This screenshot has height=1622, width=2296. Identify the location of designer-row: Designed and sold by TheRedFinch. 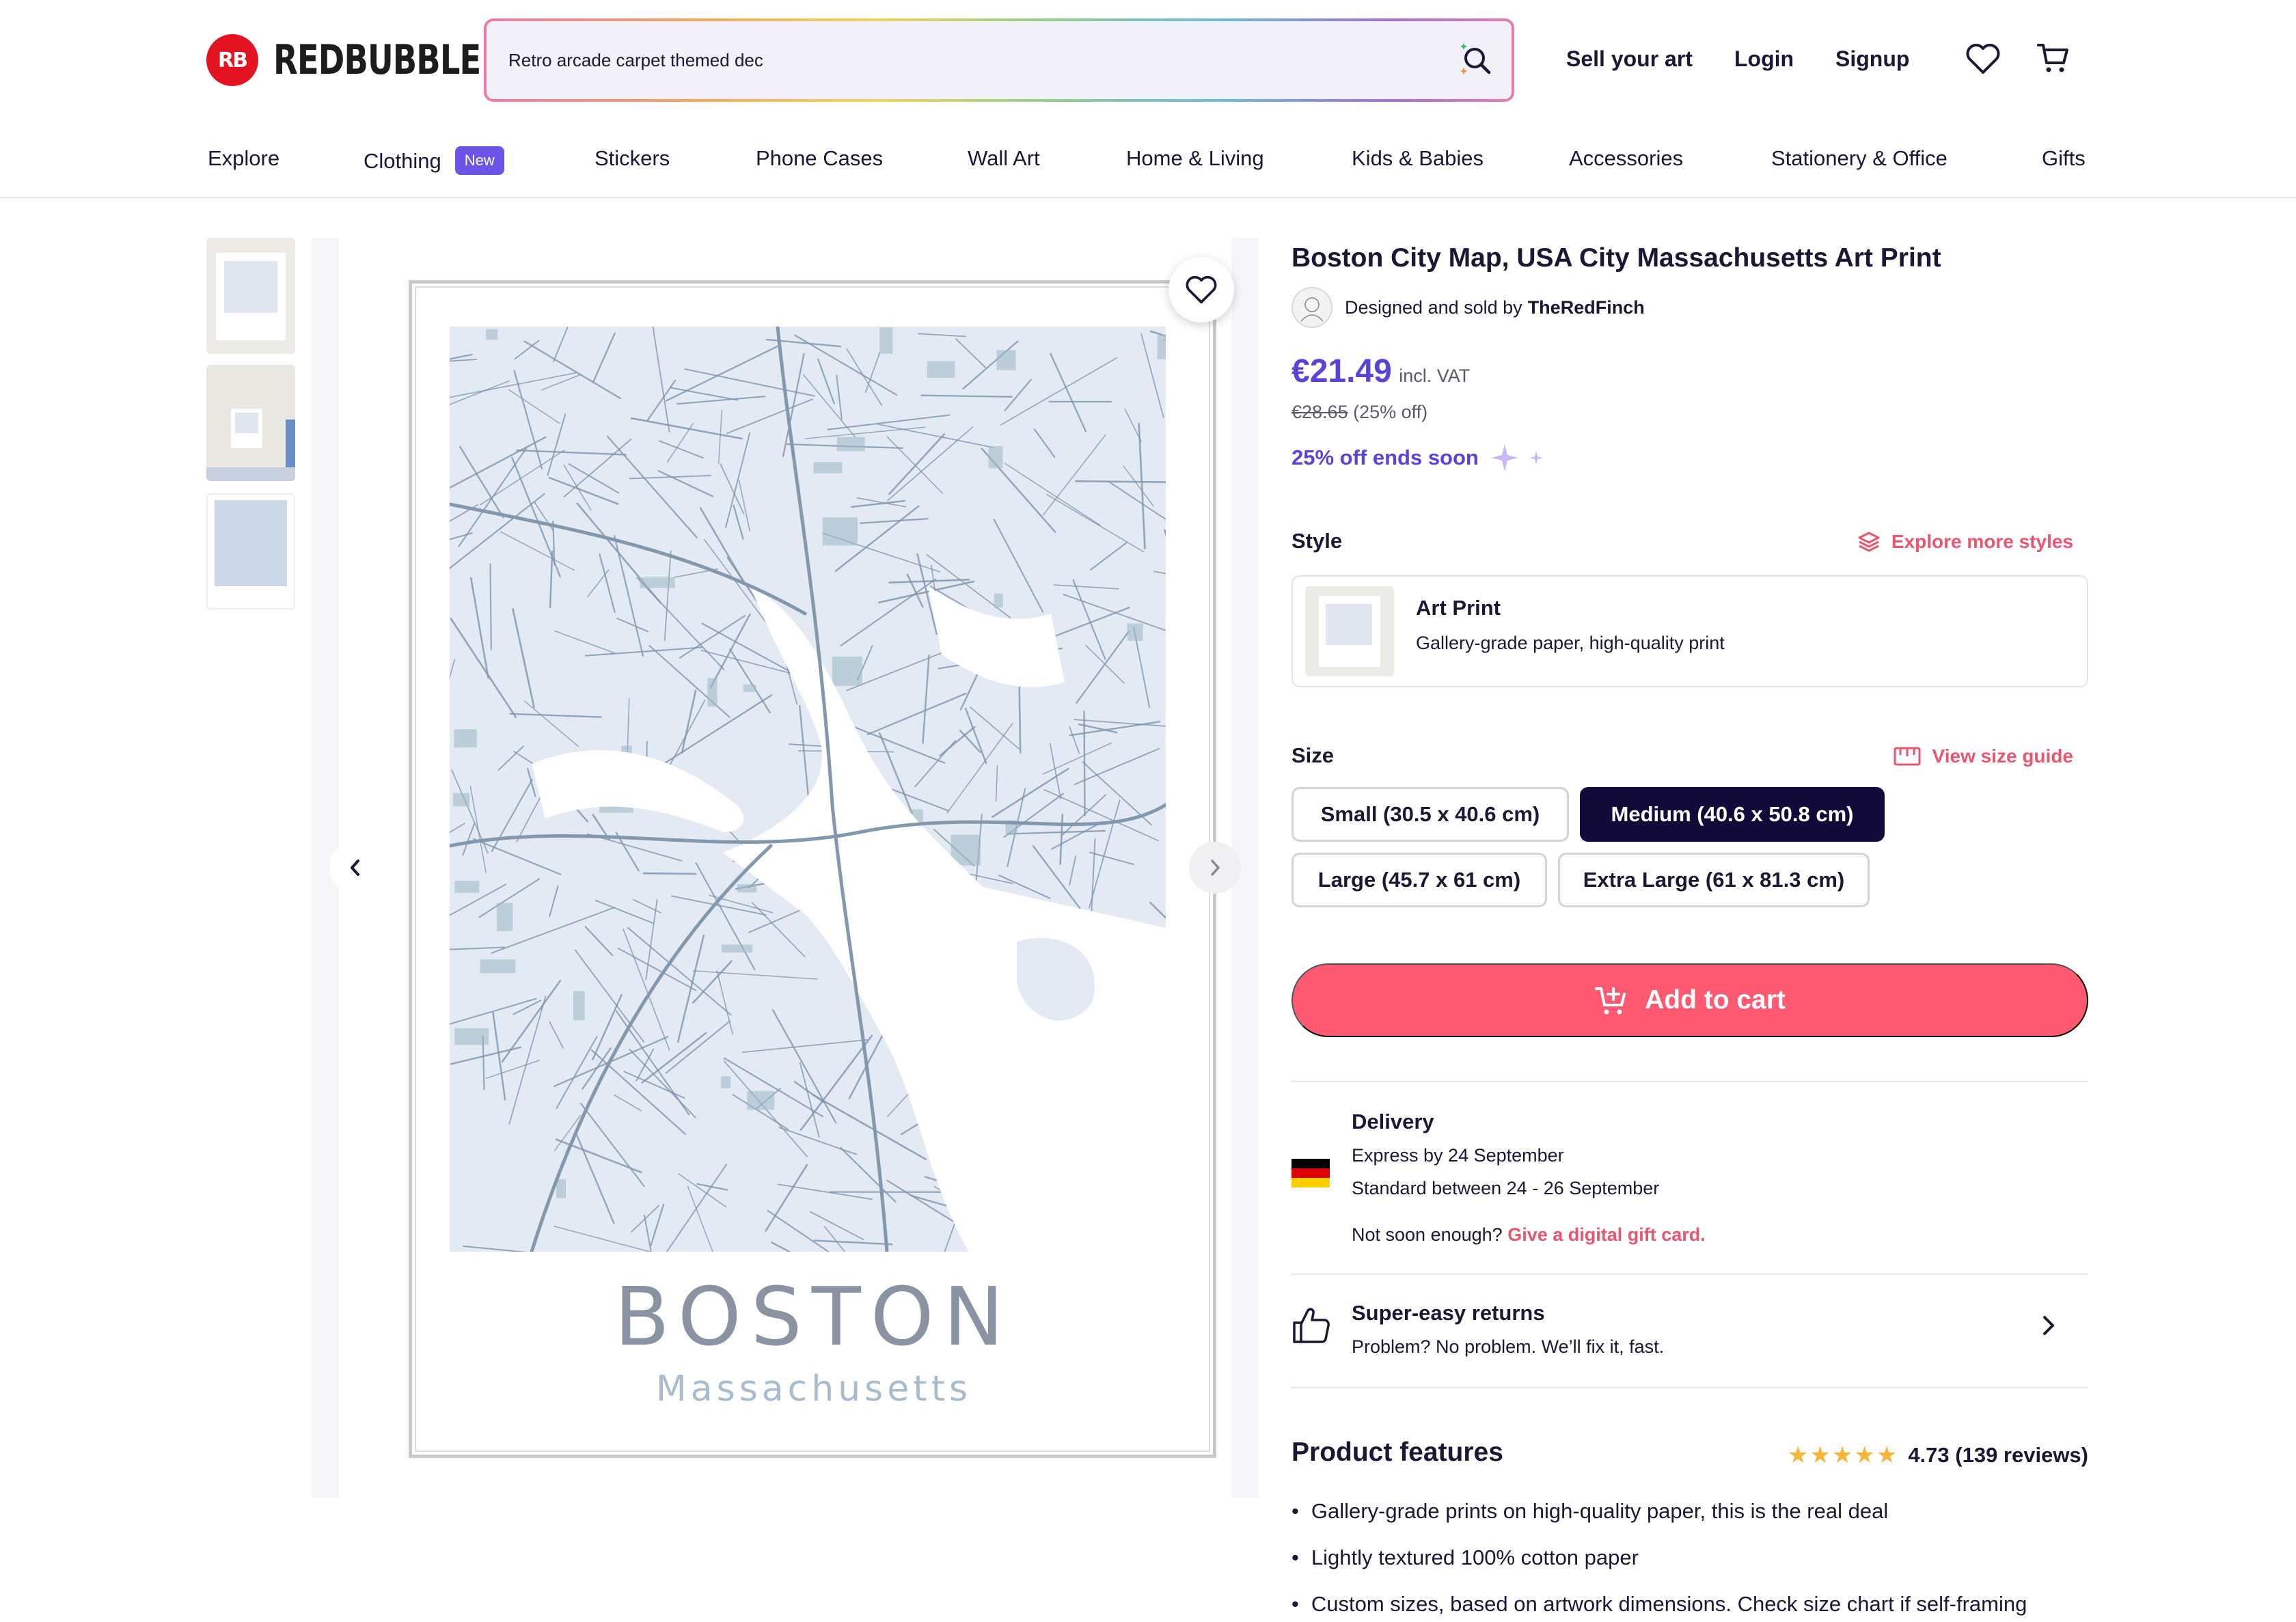
(1468, 307).